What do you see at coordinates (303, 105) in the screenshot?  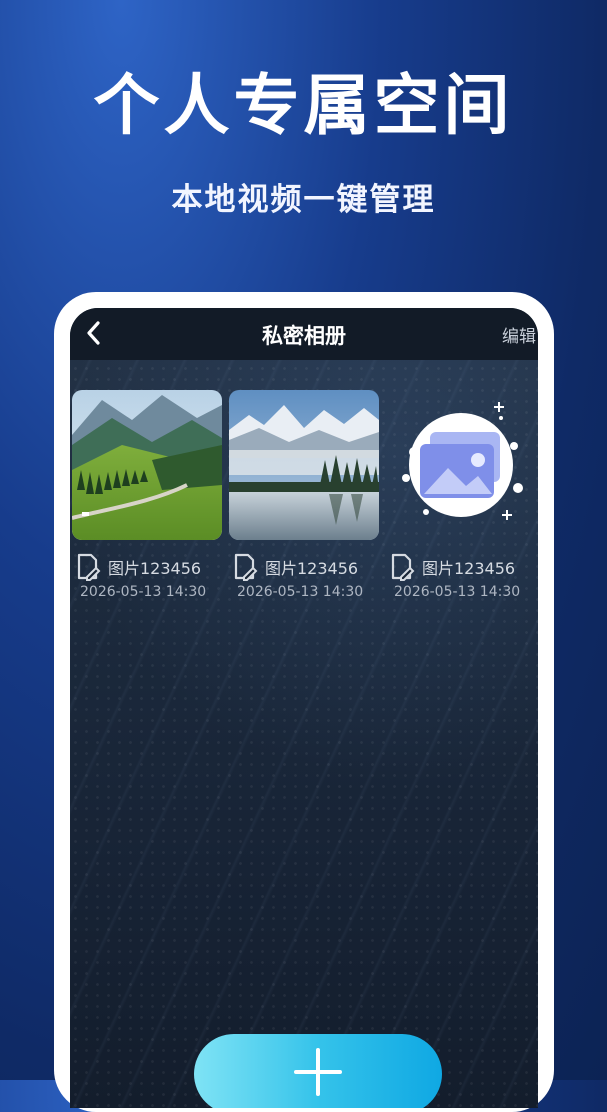 I see `promo-headline: 个人专属空间` at bounding box center [303, 105].